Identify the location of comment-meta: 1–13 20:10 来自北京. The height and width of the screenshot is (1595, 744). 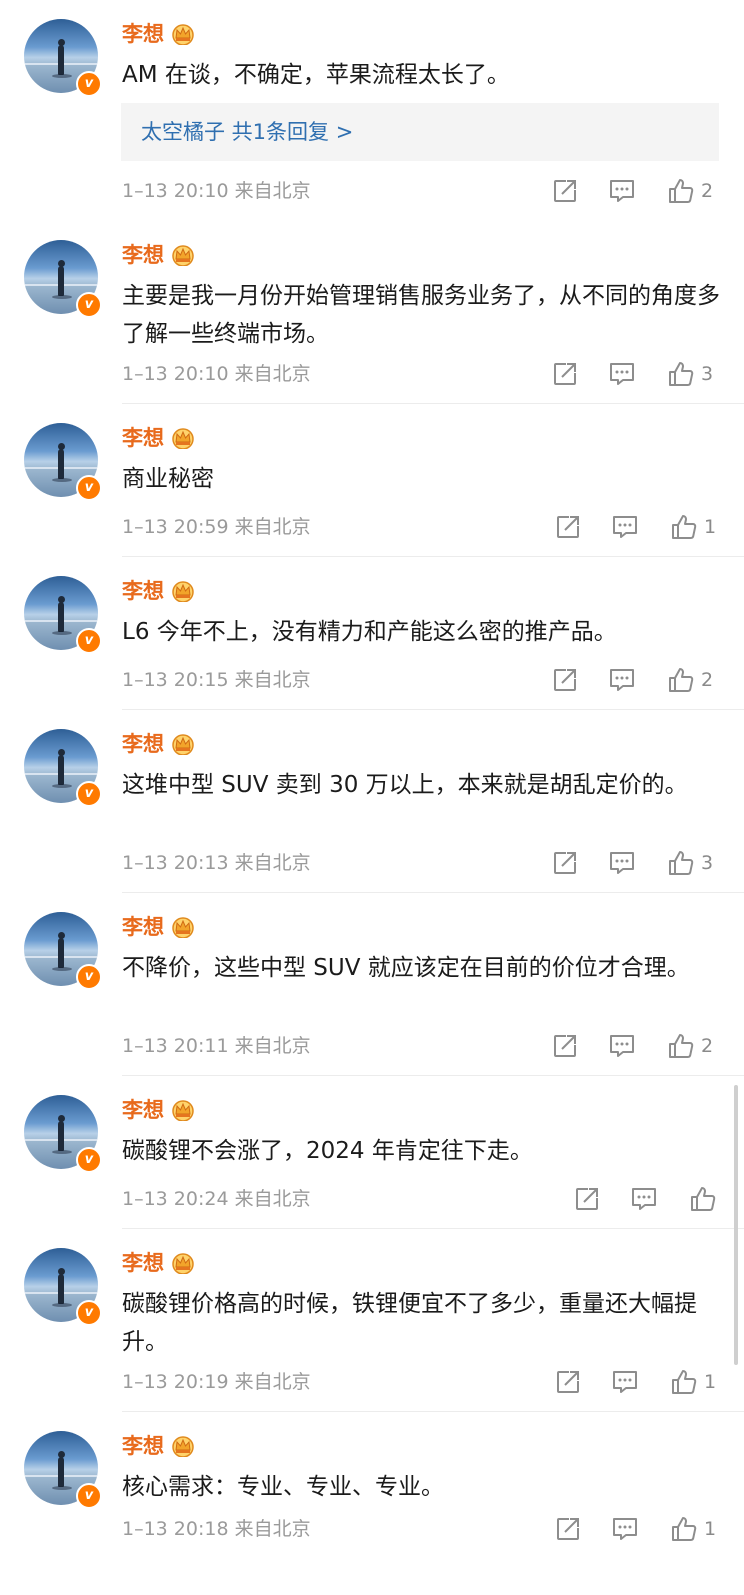
(216, 374).